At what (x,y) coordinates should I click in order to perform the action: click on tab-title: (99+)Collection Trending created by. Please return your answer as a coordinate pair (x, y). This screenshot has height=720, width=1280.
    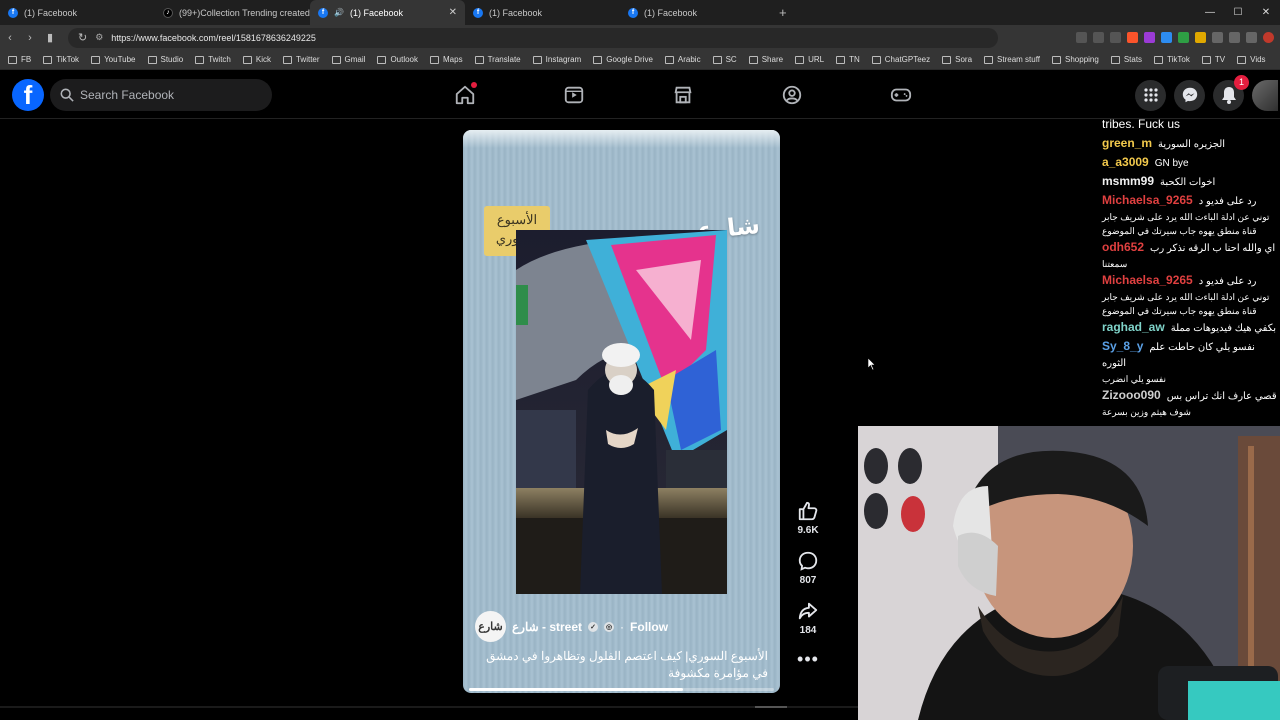
    Looking at the image, I should click on (244, 12).